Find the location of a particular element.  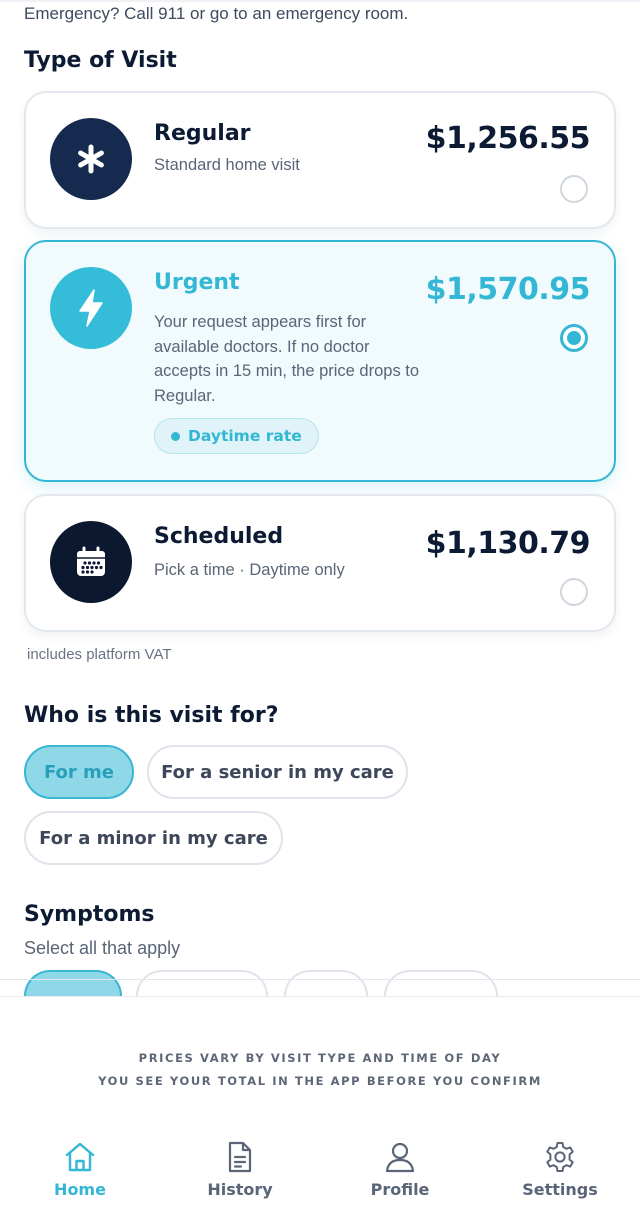

visit-option-description: Standard home visit is located at coordinates (227, 165).